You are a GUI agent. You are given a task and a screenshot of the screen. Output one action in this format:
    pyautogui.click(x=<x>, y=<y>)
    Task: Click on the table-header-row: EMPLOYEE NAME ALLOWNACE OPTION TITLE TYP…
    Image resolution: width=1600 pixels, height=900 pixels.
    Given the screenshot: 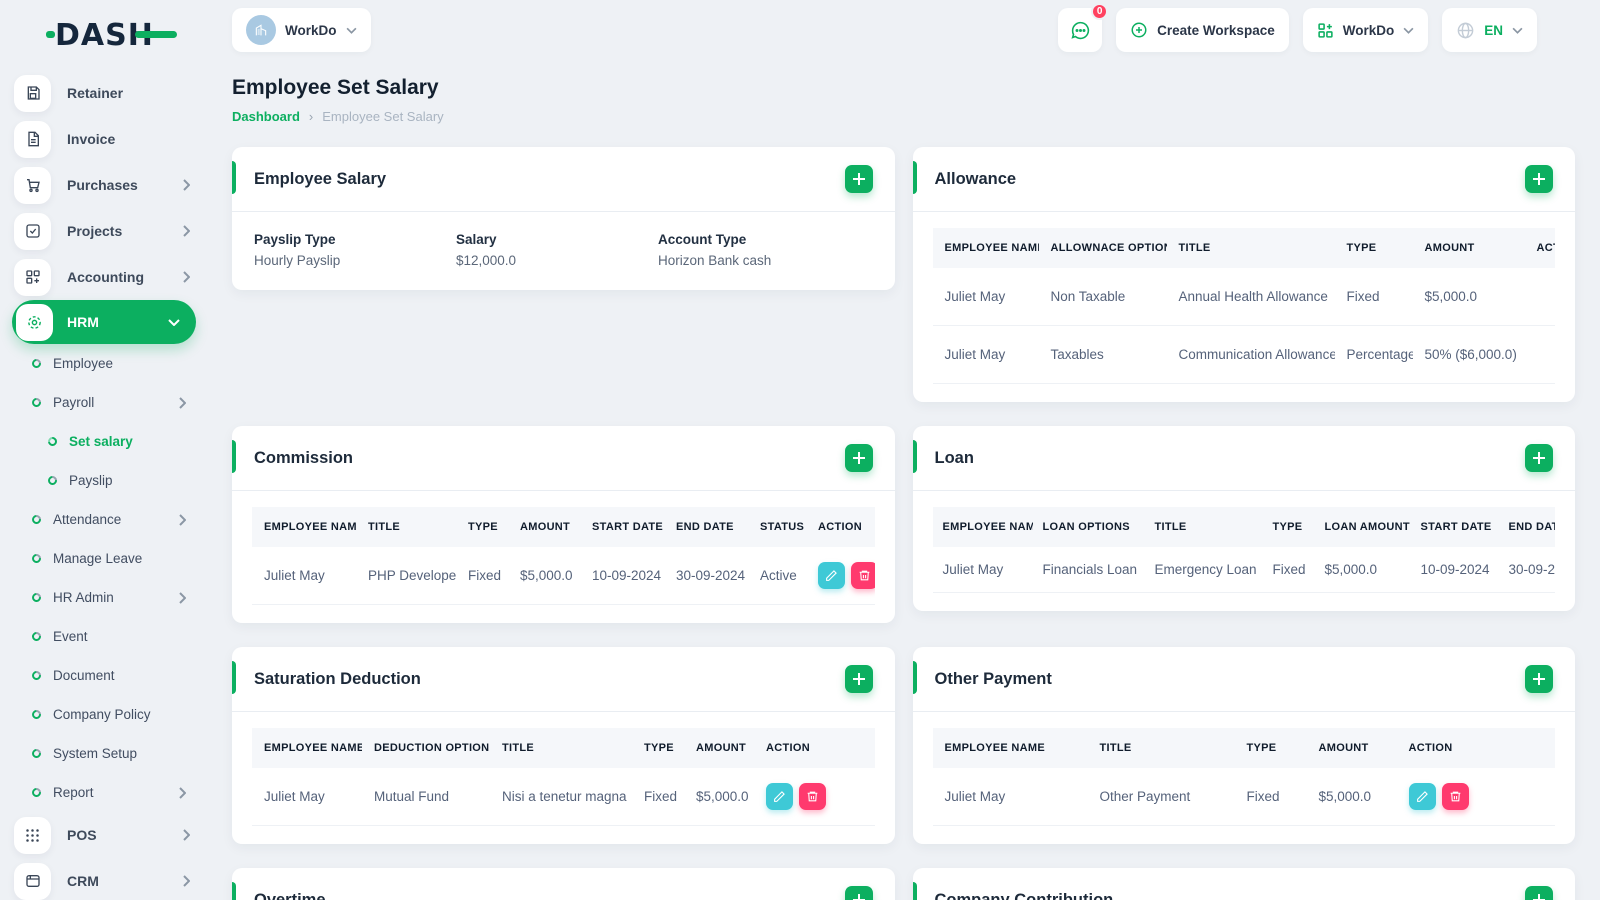 What is the action you would take?
    pyautogui.click(x=1243, y=248)
    